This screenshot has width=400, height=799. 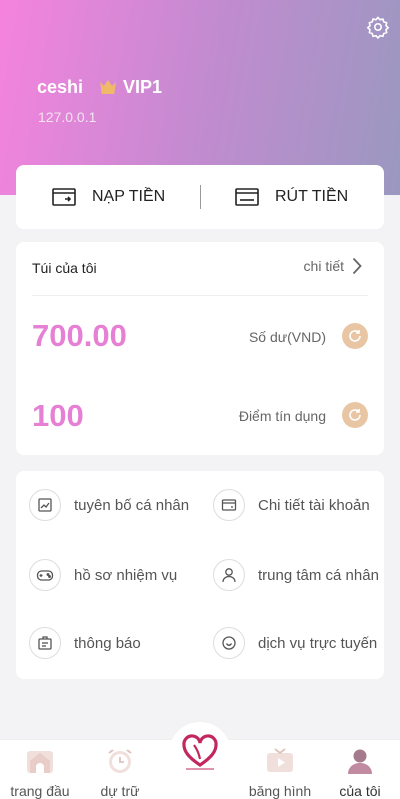 I want to click on balance-value: 700.00, so click(x=79, y=335).